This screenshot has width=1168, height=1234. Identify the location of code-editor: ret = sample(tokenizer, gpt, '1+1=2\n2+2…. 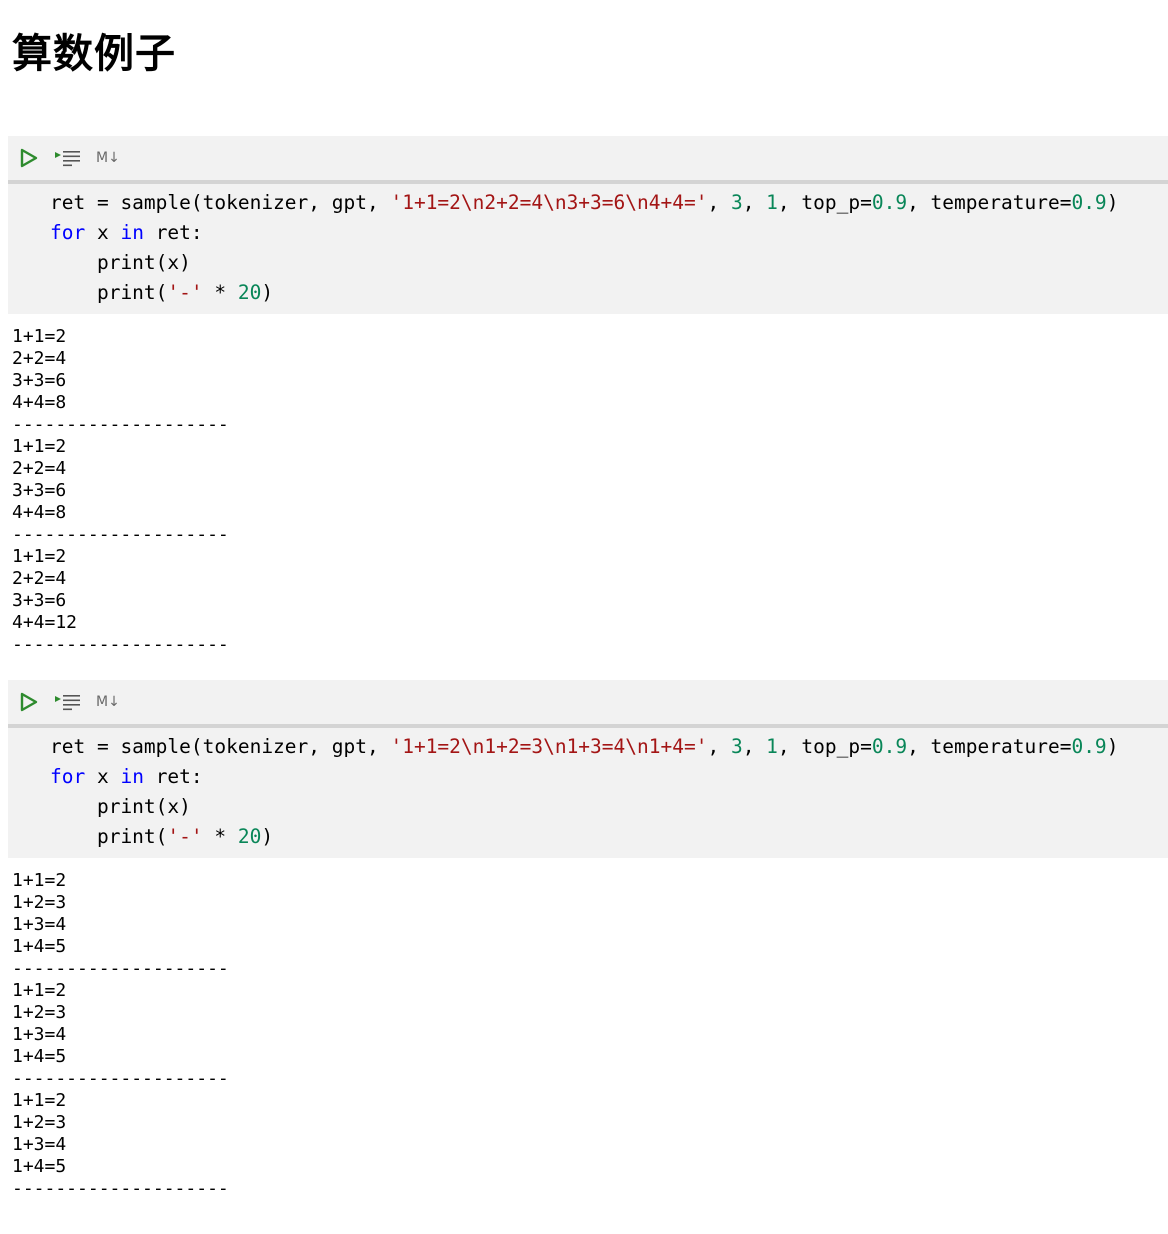
(588, 249).